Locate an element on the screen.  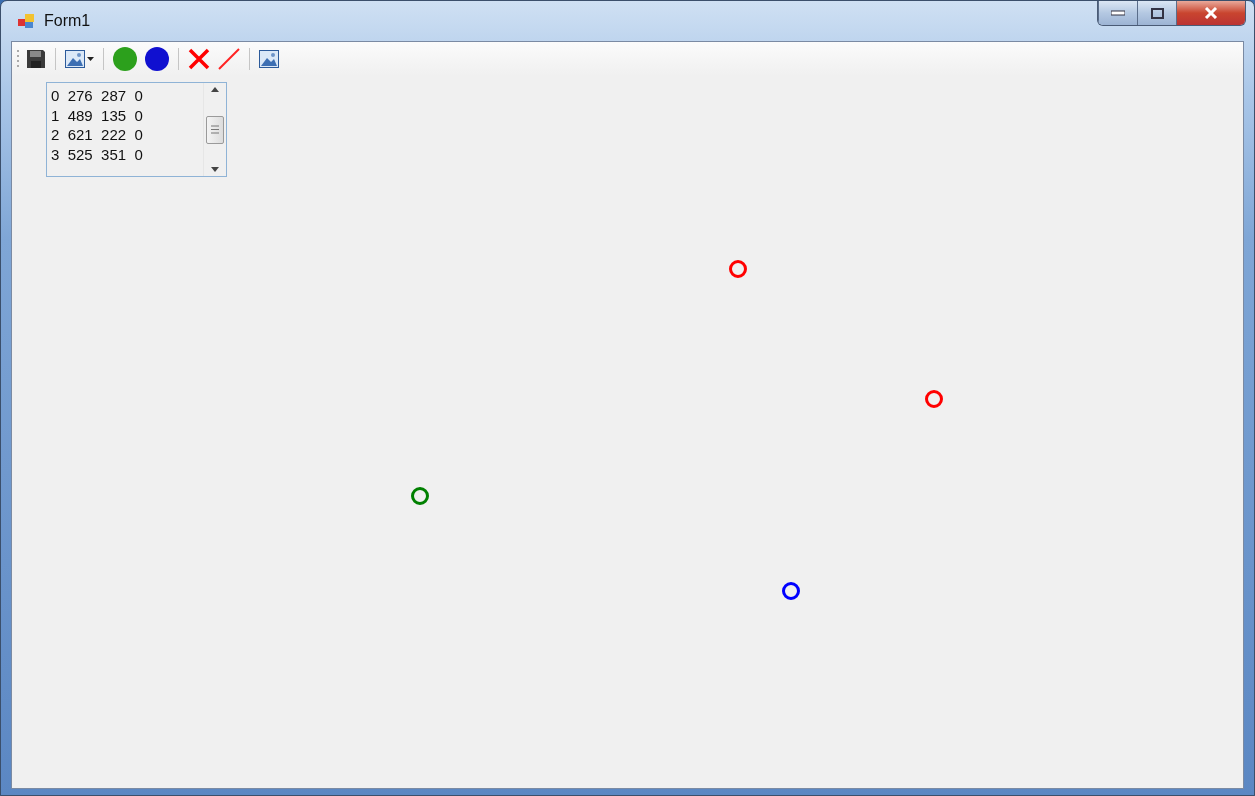
window-title: Form1 is located at coordinates (67, 21).